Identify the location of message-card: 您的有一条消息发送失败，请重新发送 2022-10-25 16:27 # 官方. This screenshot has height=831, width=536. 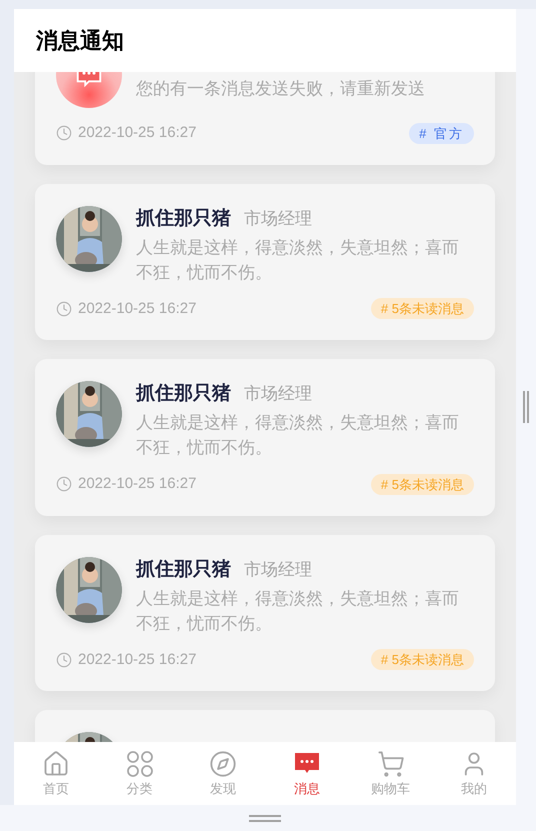
(265, 118).